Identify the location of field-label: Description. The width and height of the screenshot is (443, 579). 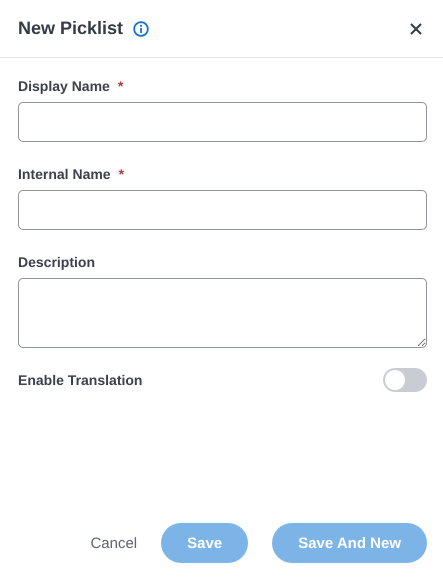
(57, 262).